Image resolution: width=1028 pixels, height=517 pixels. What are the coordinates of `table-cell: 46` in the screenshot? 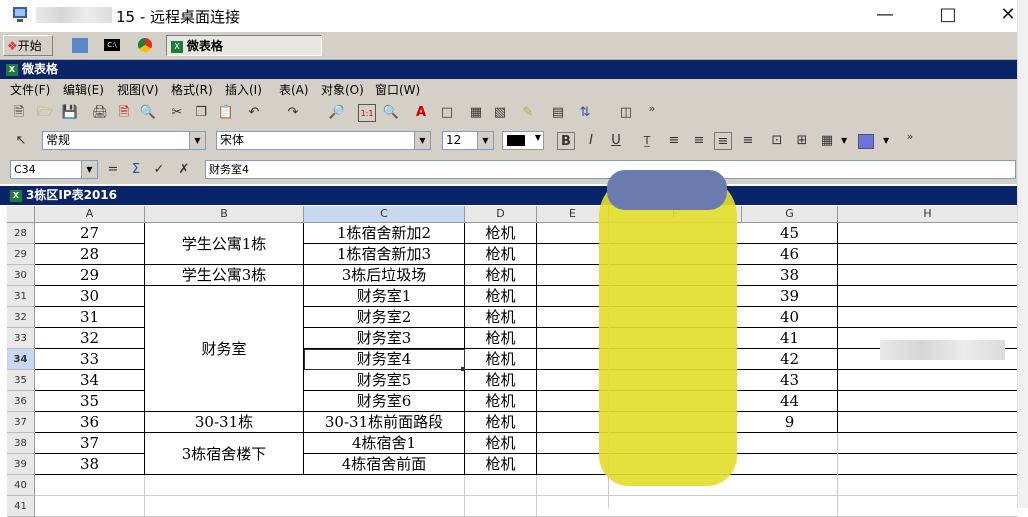 It's located at (790, 254).